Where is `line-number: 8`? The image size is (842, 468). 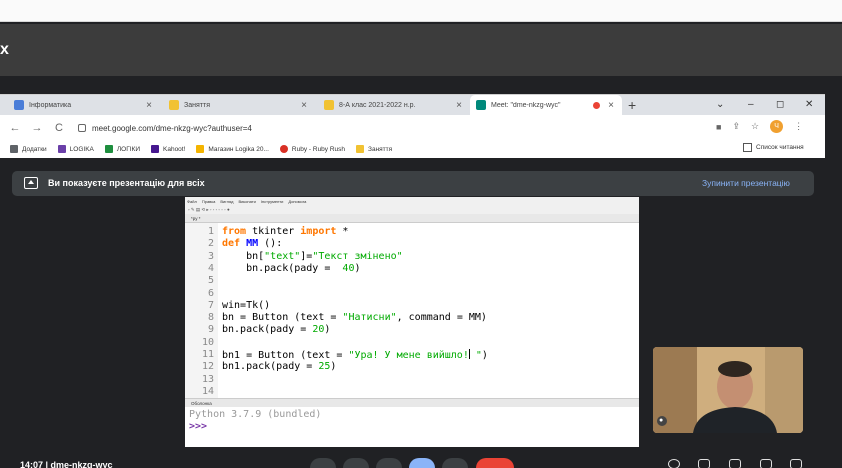 line-number: 8 is located at coordinates (210, 318).